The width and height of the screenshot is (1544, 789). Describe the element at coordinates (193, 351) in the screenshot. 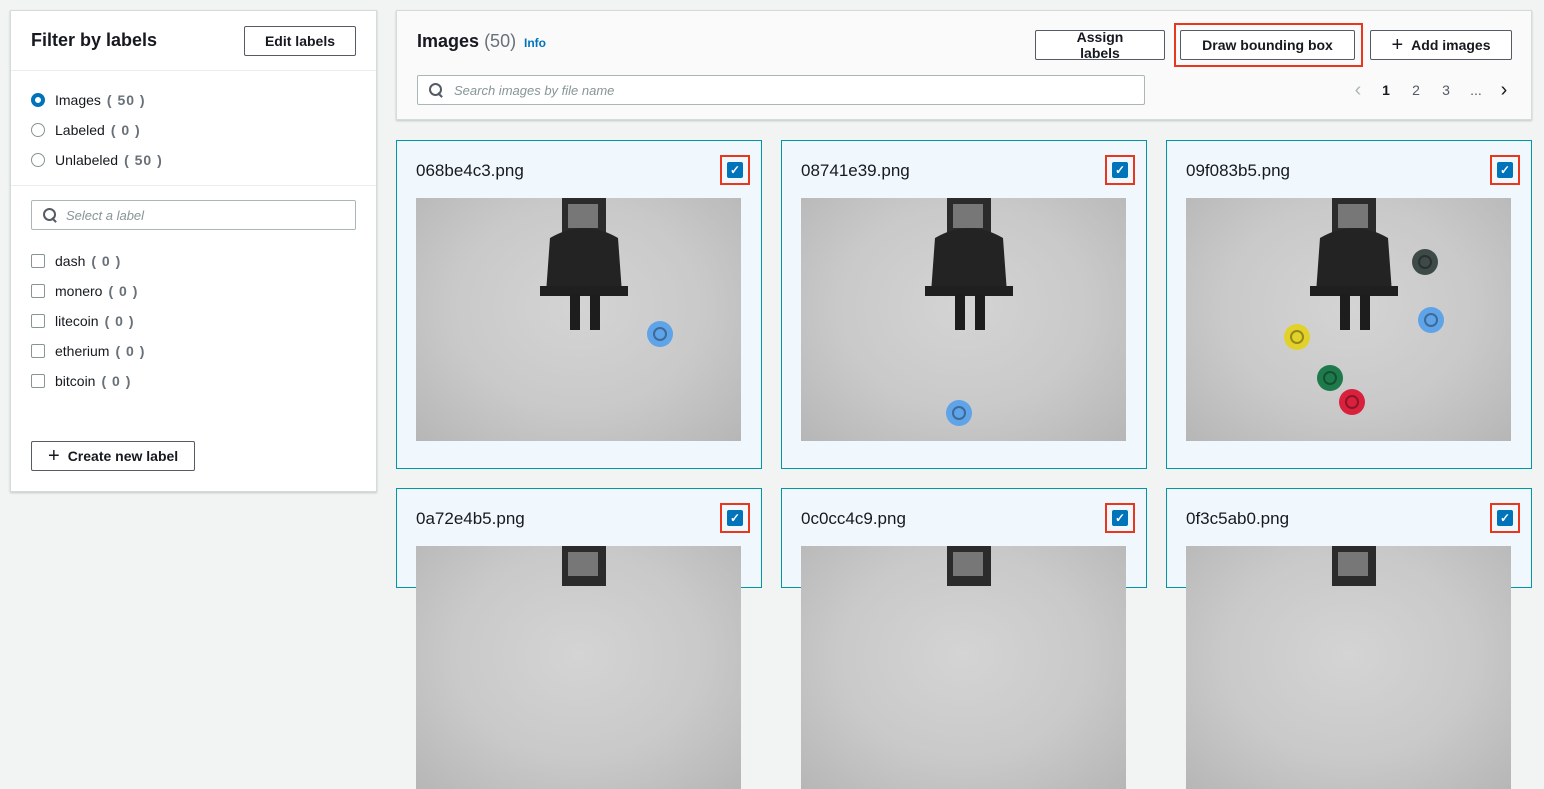

I see `label-item-etherium: etherium ( 0 )` at that location.